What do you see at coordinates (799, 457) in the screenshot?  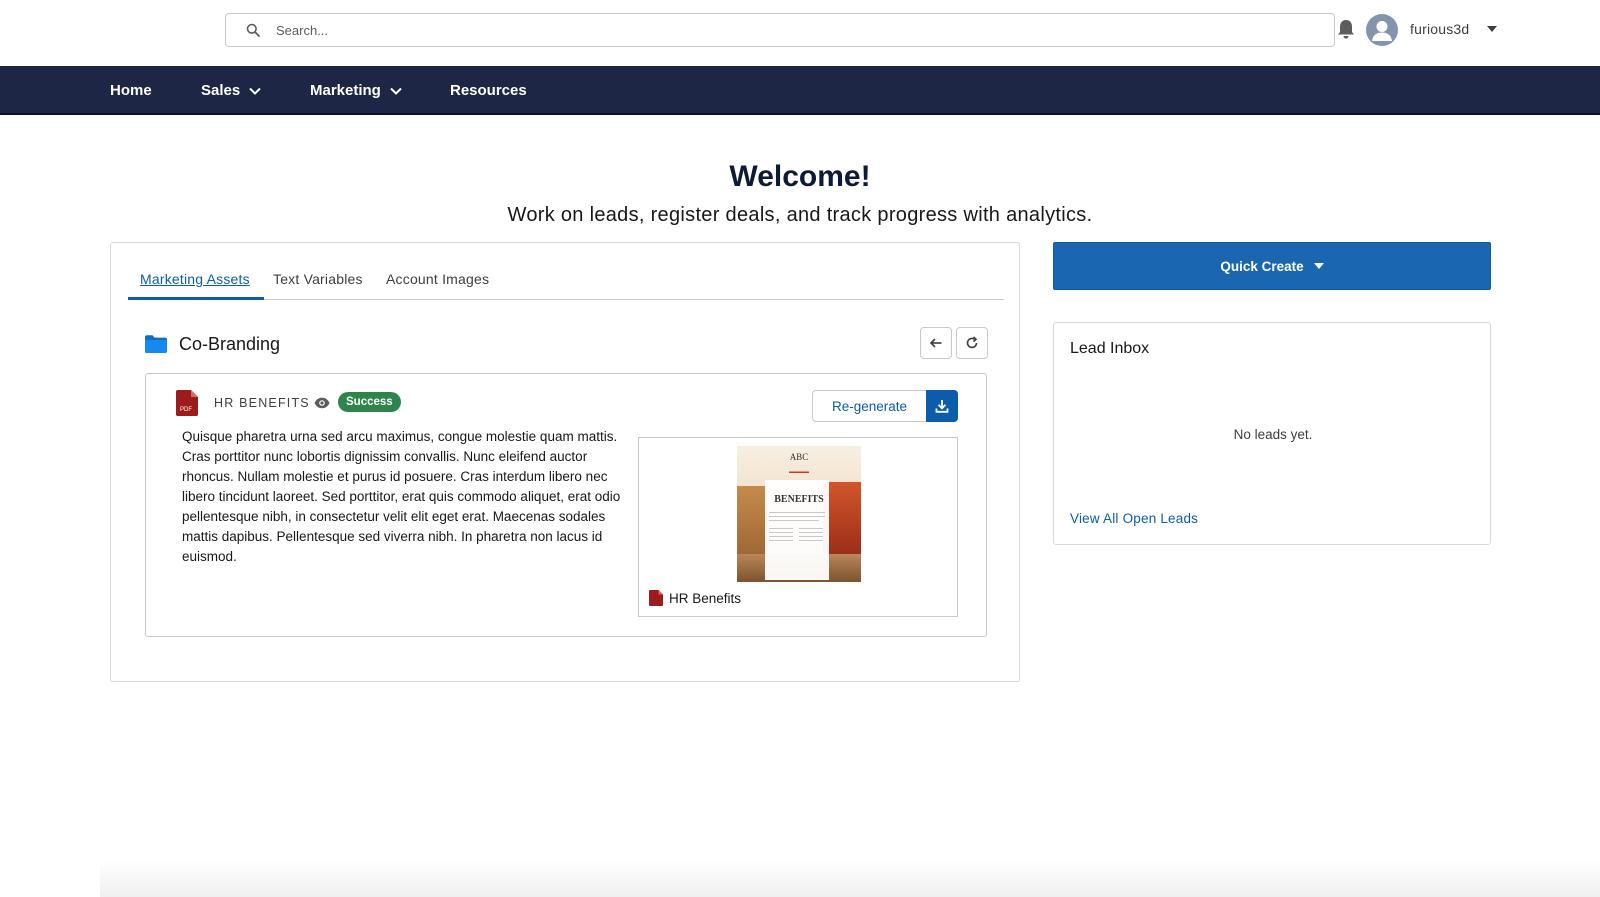 I see `thumbnail-logo: ABC` at bounding box center [799, 457].